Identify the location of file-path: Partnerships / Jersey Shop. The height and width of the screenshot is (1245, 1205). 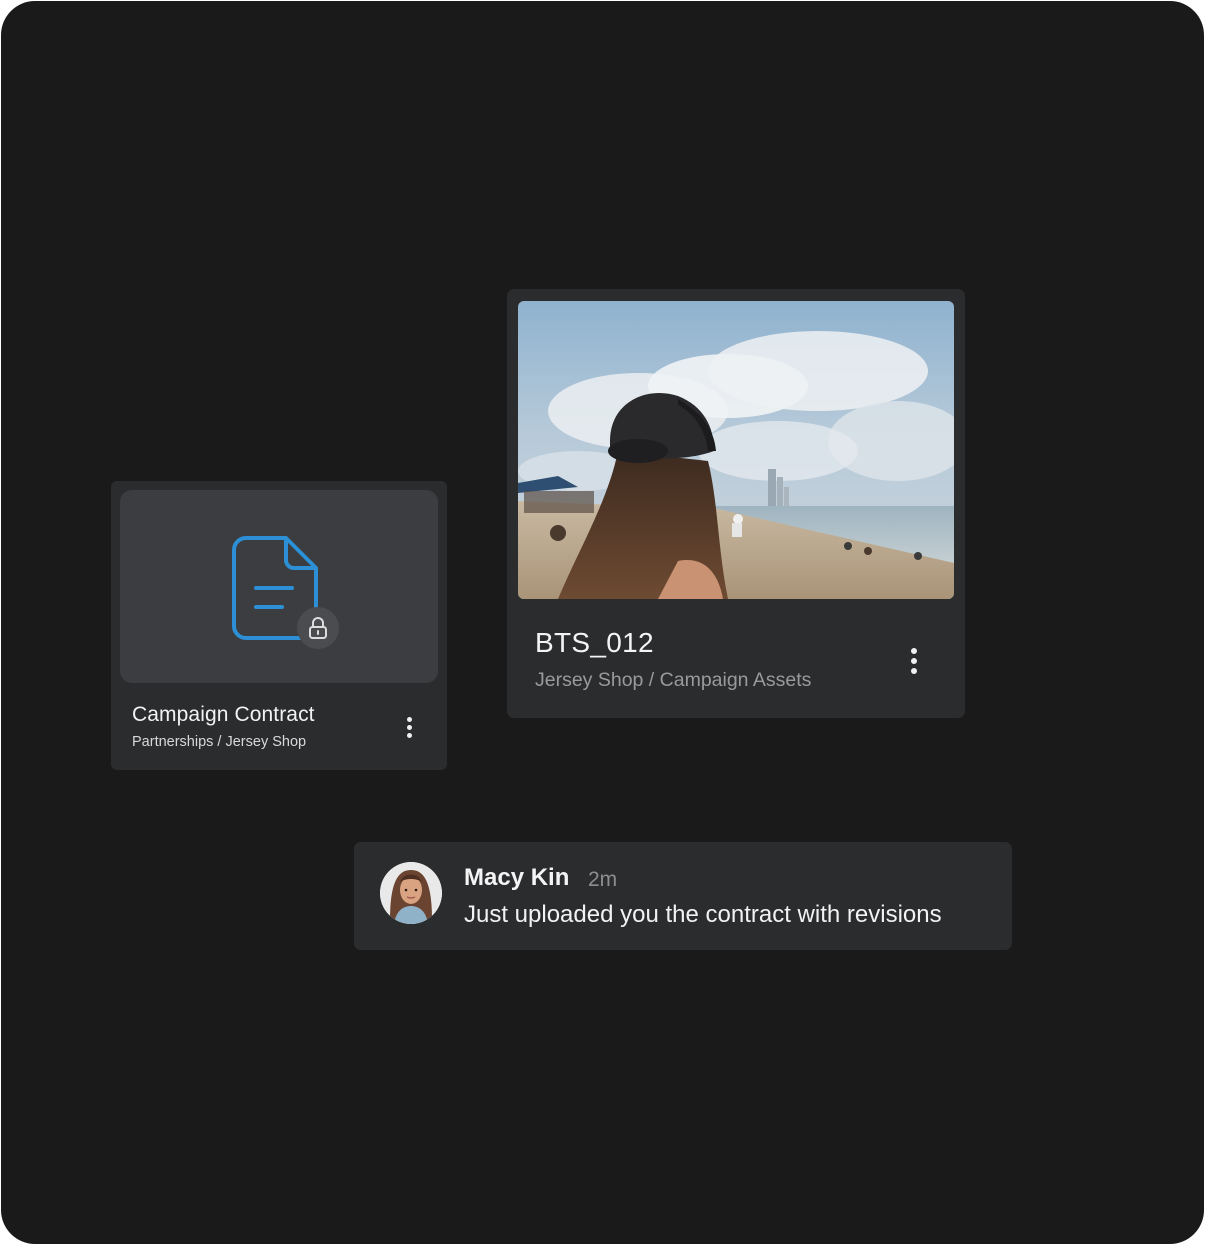
(219, 742).